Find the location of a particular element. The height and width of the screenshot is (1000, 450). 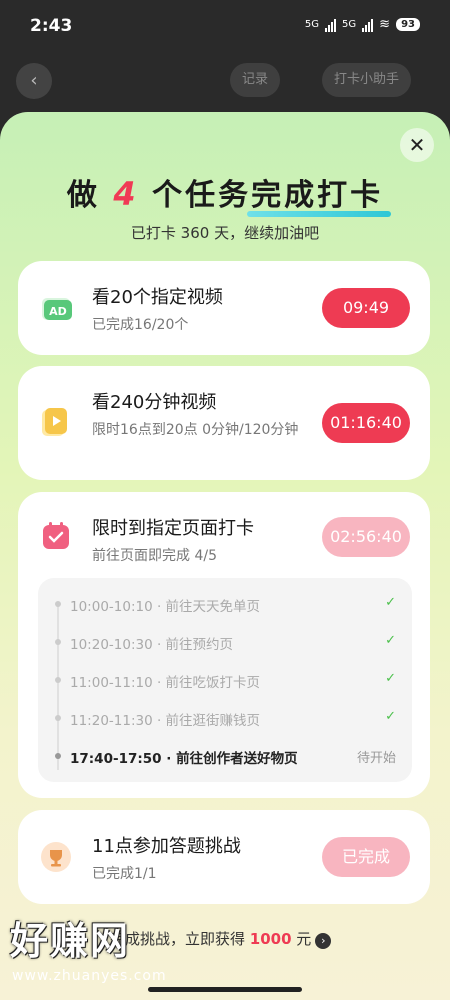

title-prefix: 做 is located at coordinates (83, 195).